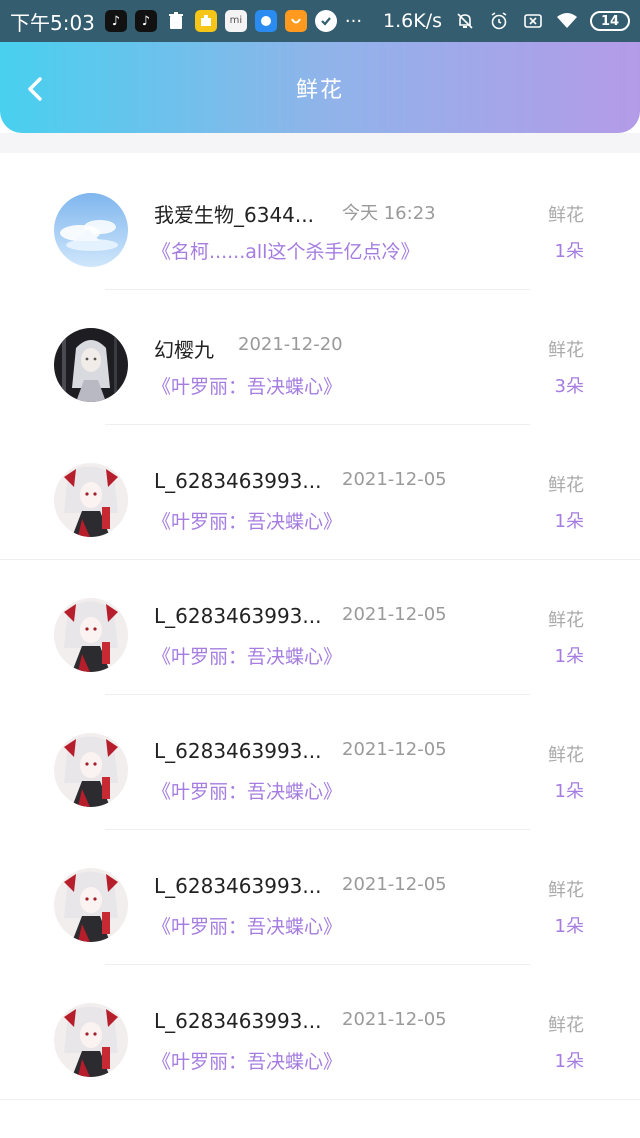 The height and width of the screenshot is (1138, 640). I want to click on check-circle-icon, so click(325, 21).